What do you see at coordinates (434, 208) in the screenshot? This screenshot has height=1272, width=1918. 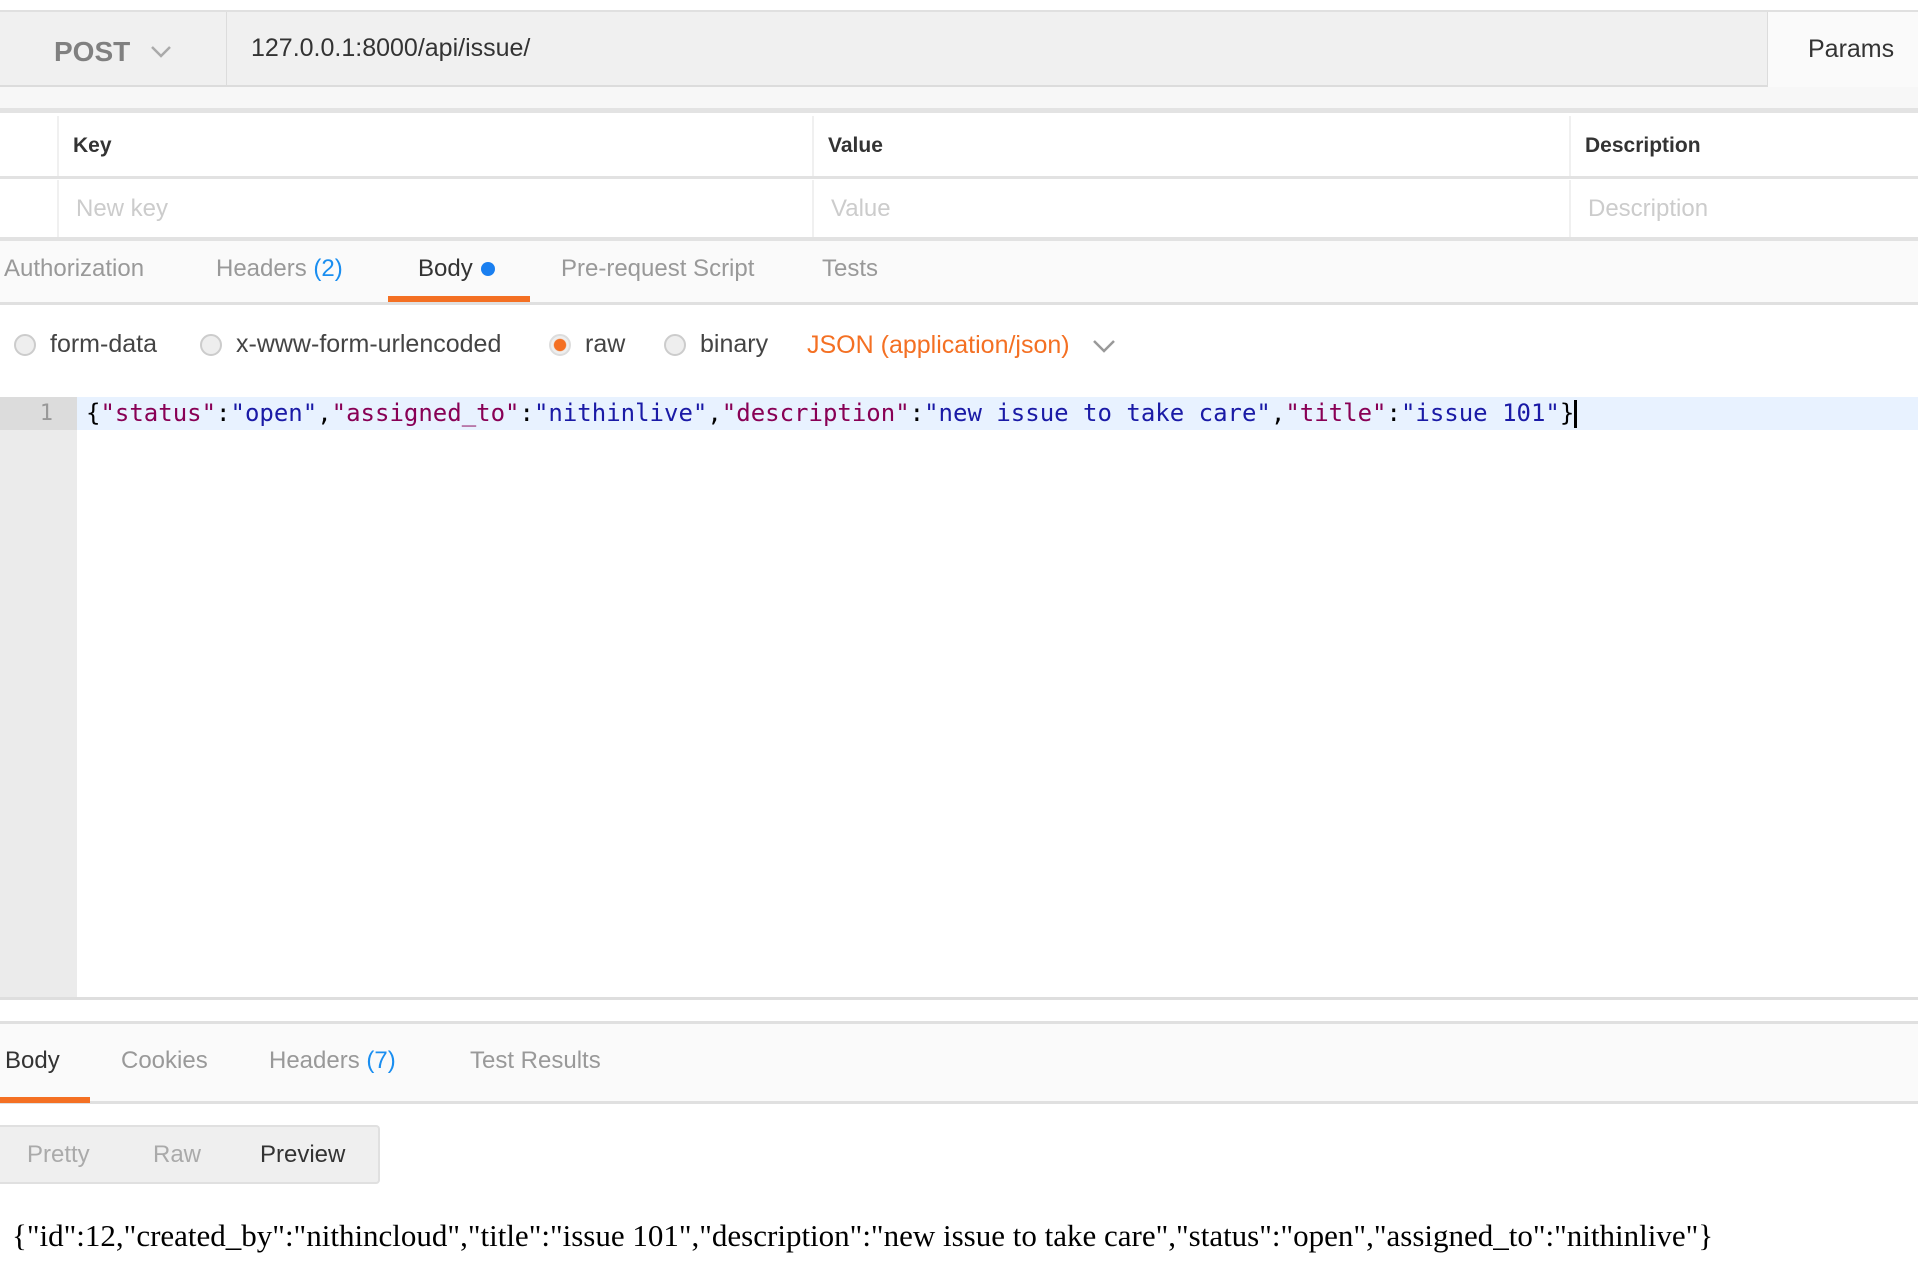 I see `new-key-input: New key` at bounding box center [434, 208].